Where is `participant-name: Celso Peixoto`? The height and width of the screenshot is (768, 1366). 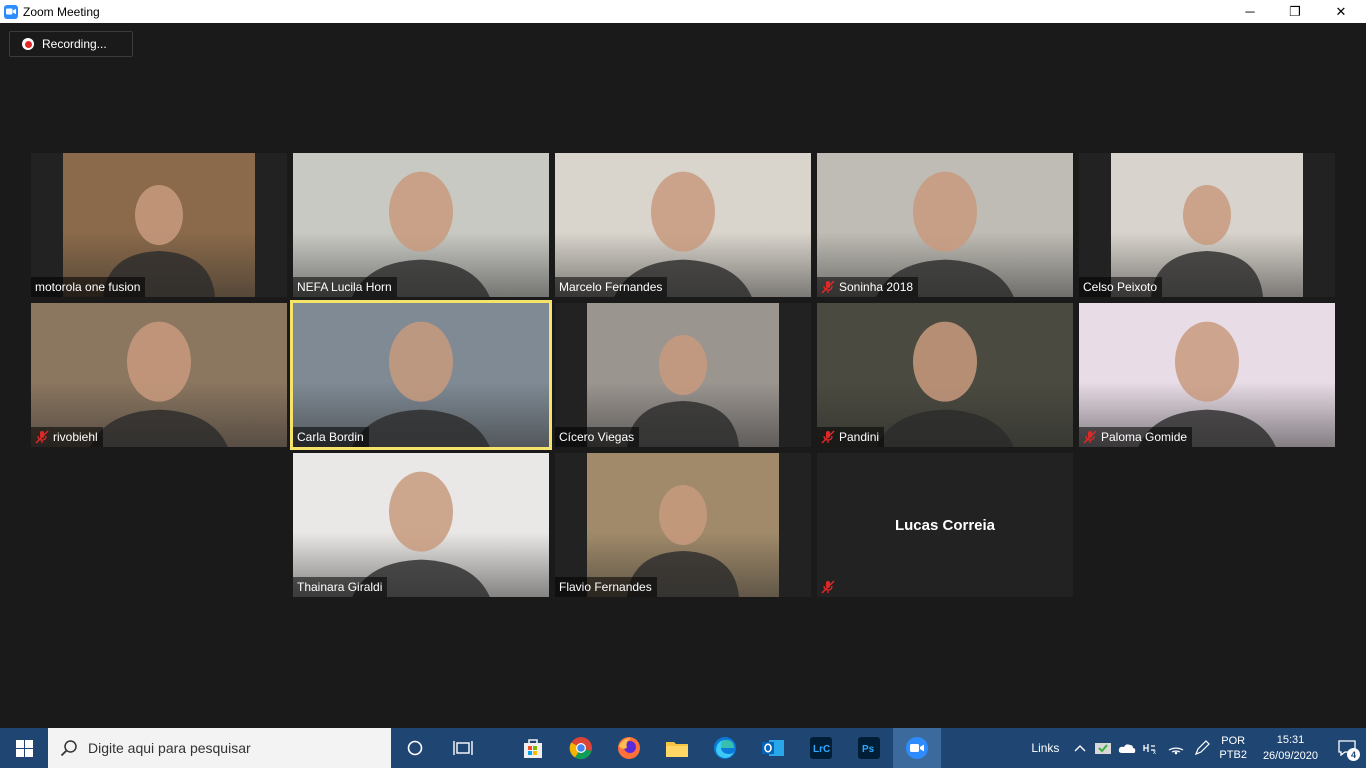 participant-name: Celso Peixoto is located at coordinates (1120, 287).